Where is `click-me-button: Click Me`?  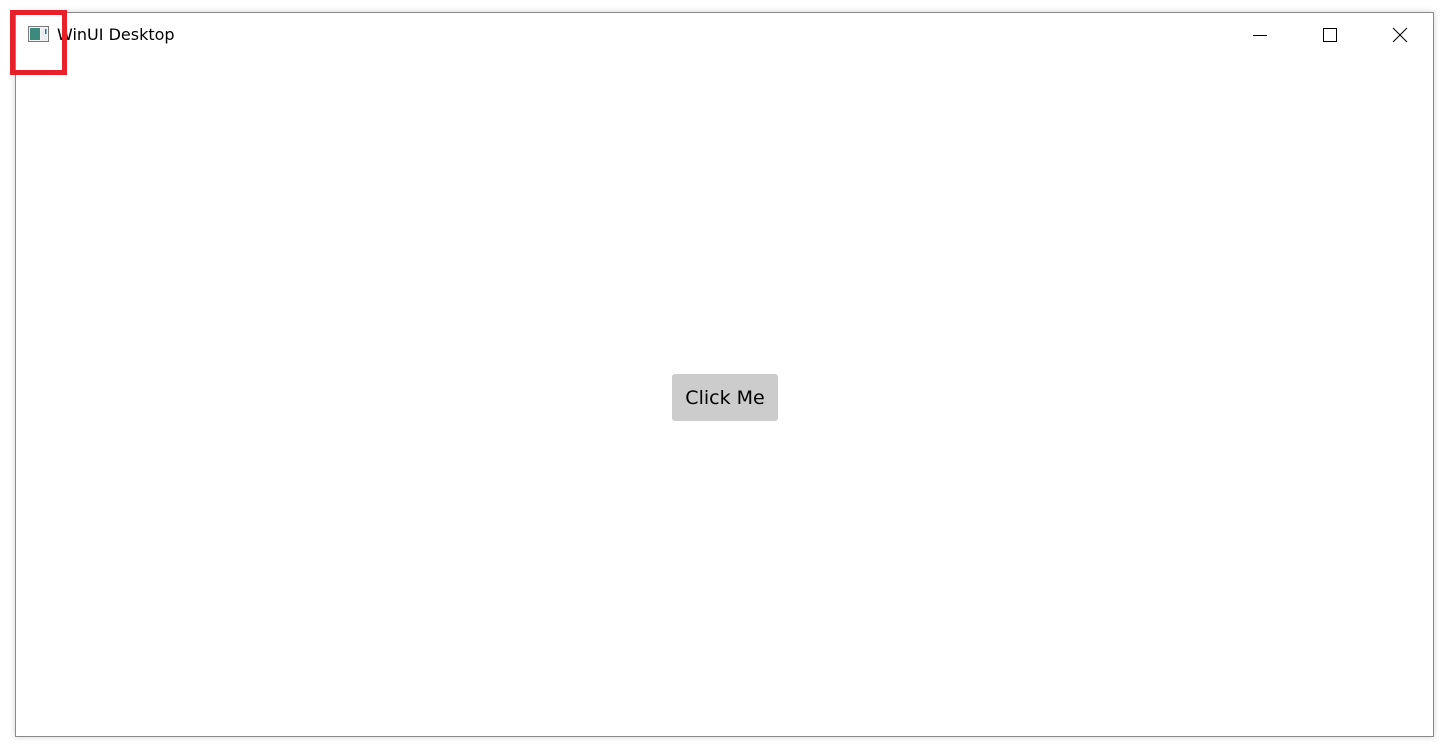
click-me-button: Click Me is located at coordinates (725, 397).